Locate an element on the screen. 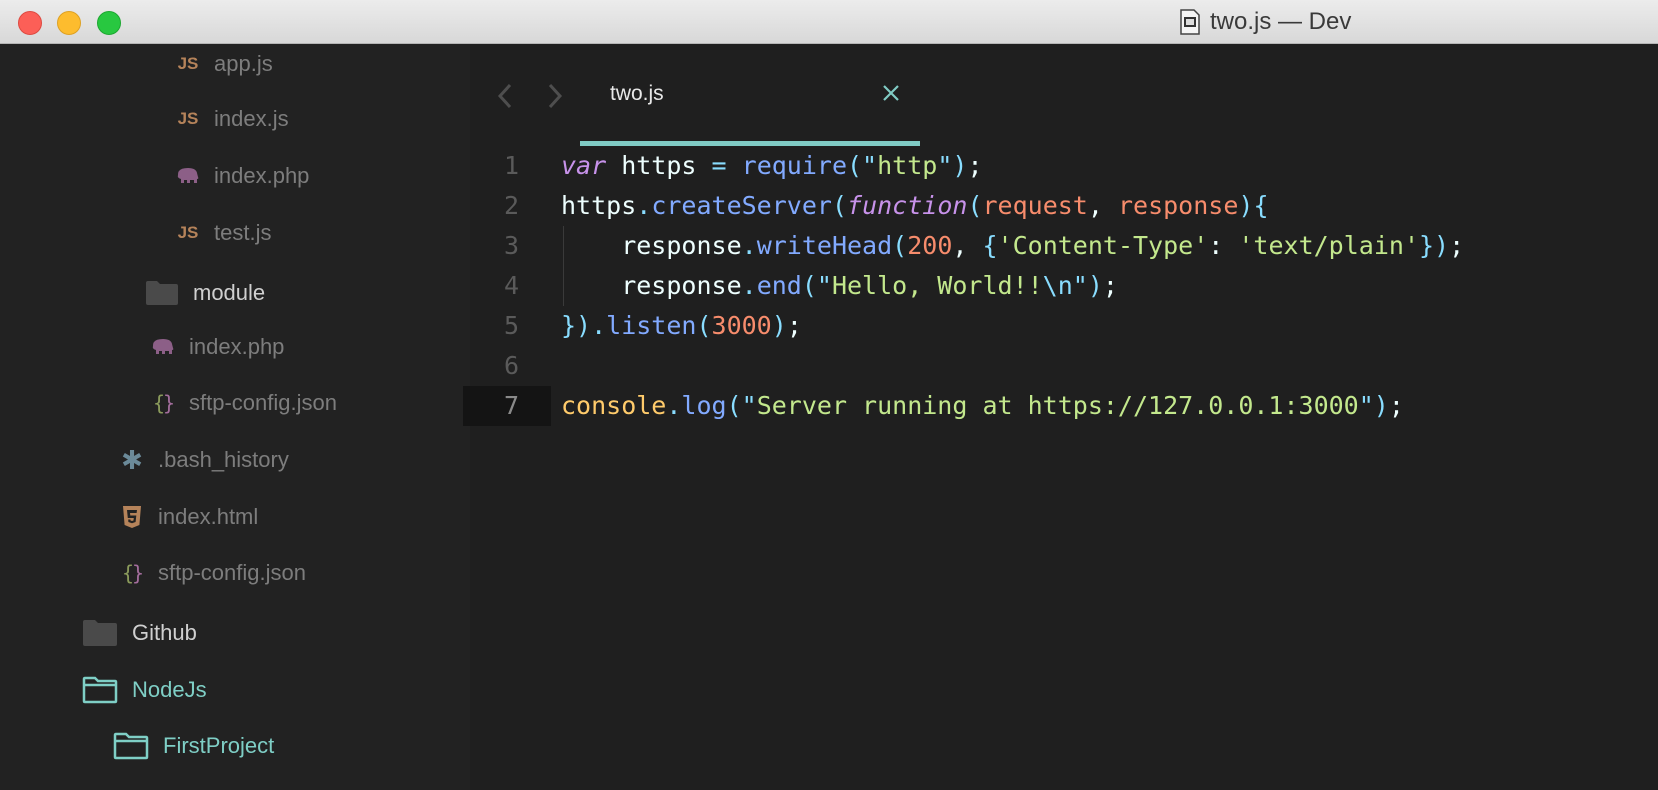 This screenshot has height=790, width=1658. tab-two-js: two.js is located at coordinates (750, 95).